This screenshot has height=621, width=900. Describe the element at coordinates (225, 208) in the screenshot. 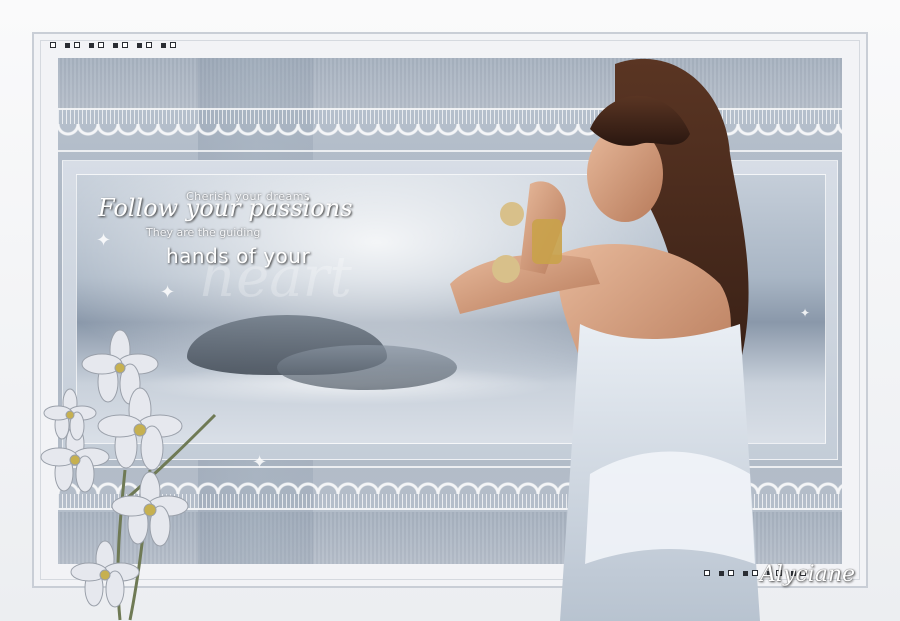

I see `text-follow: Follow your passions` at that location.